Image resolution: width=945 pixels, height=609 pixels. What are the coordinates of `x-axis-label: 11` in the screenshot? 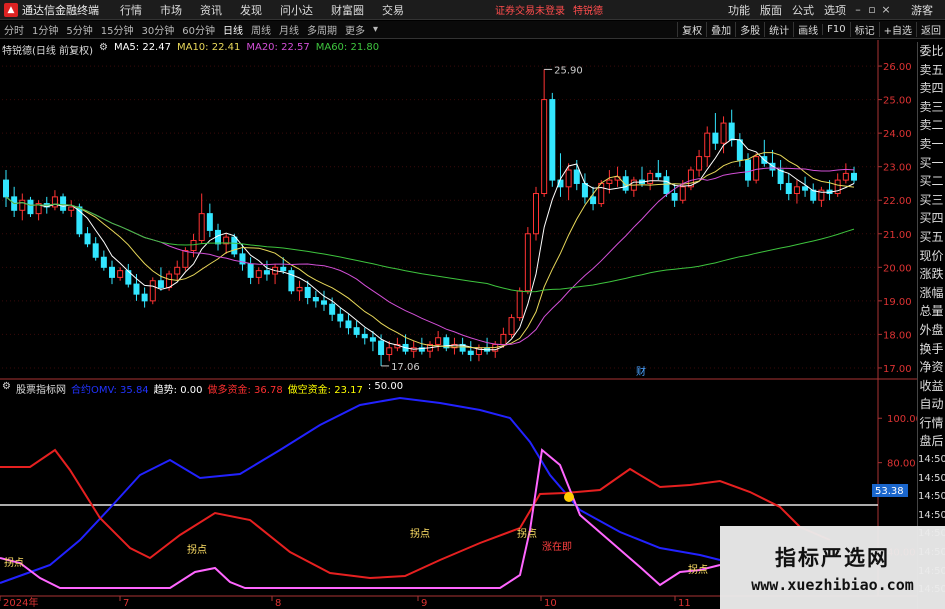 It's located at (684, 603).